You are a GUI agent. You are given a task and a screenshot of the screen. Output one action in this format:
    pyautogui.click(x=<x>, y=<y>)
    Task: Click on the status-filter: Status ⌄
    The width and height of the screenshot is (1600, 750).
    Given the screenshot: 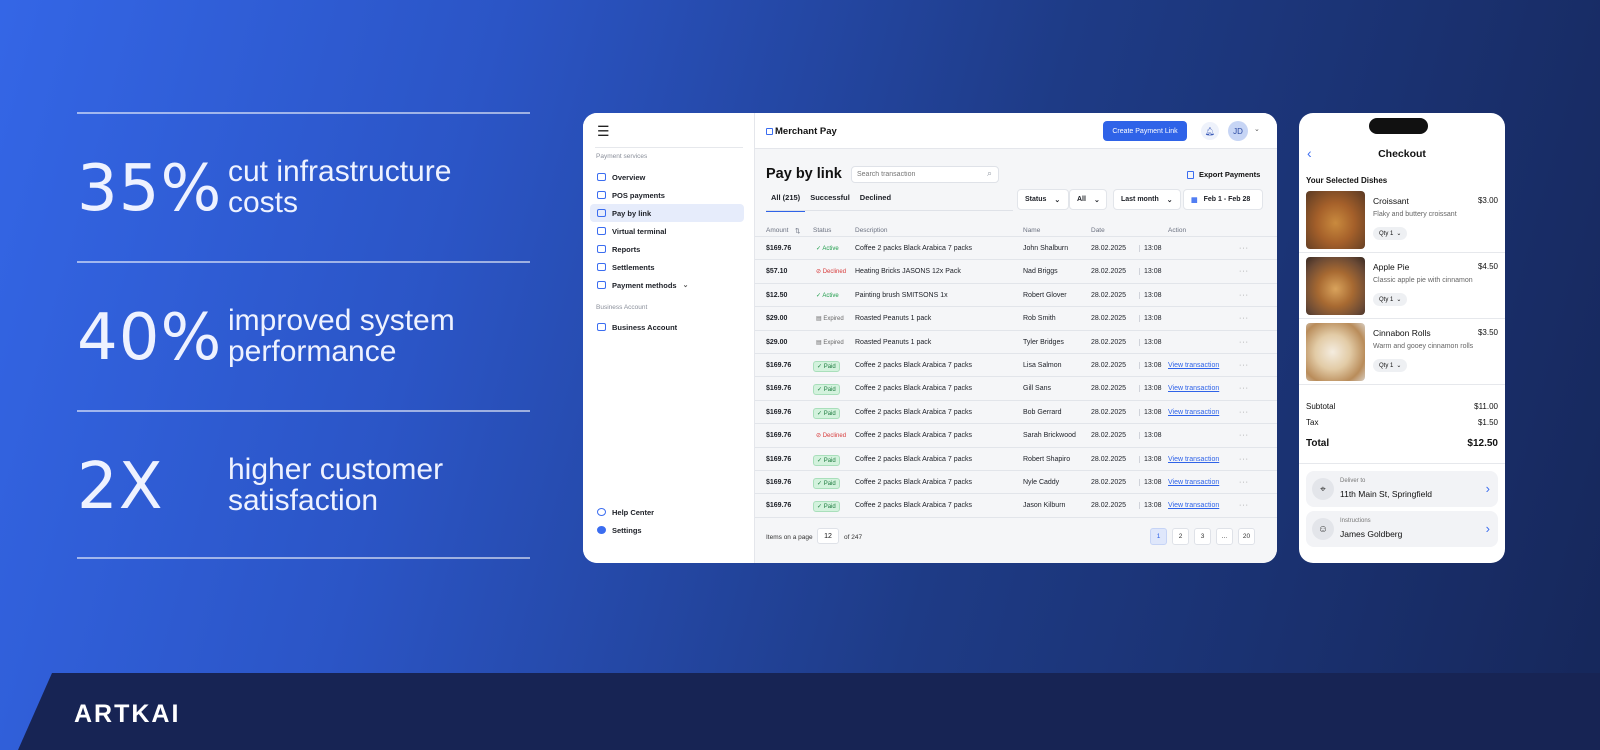 What is the action you would take?
    pyautogui.click(x=1043, y=199)
    